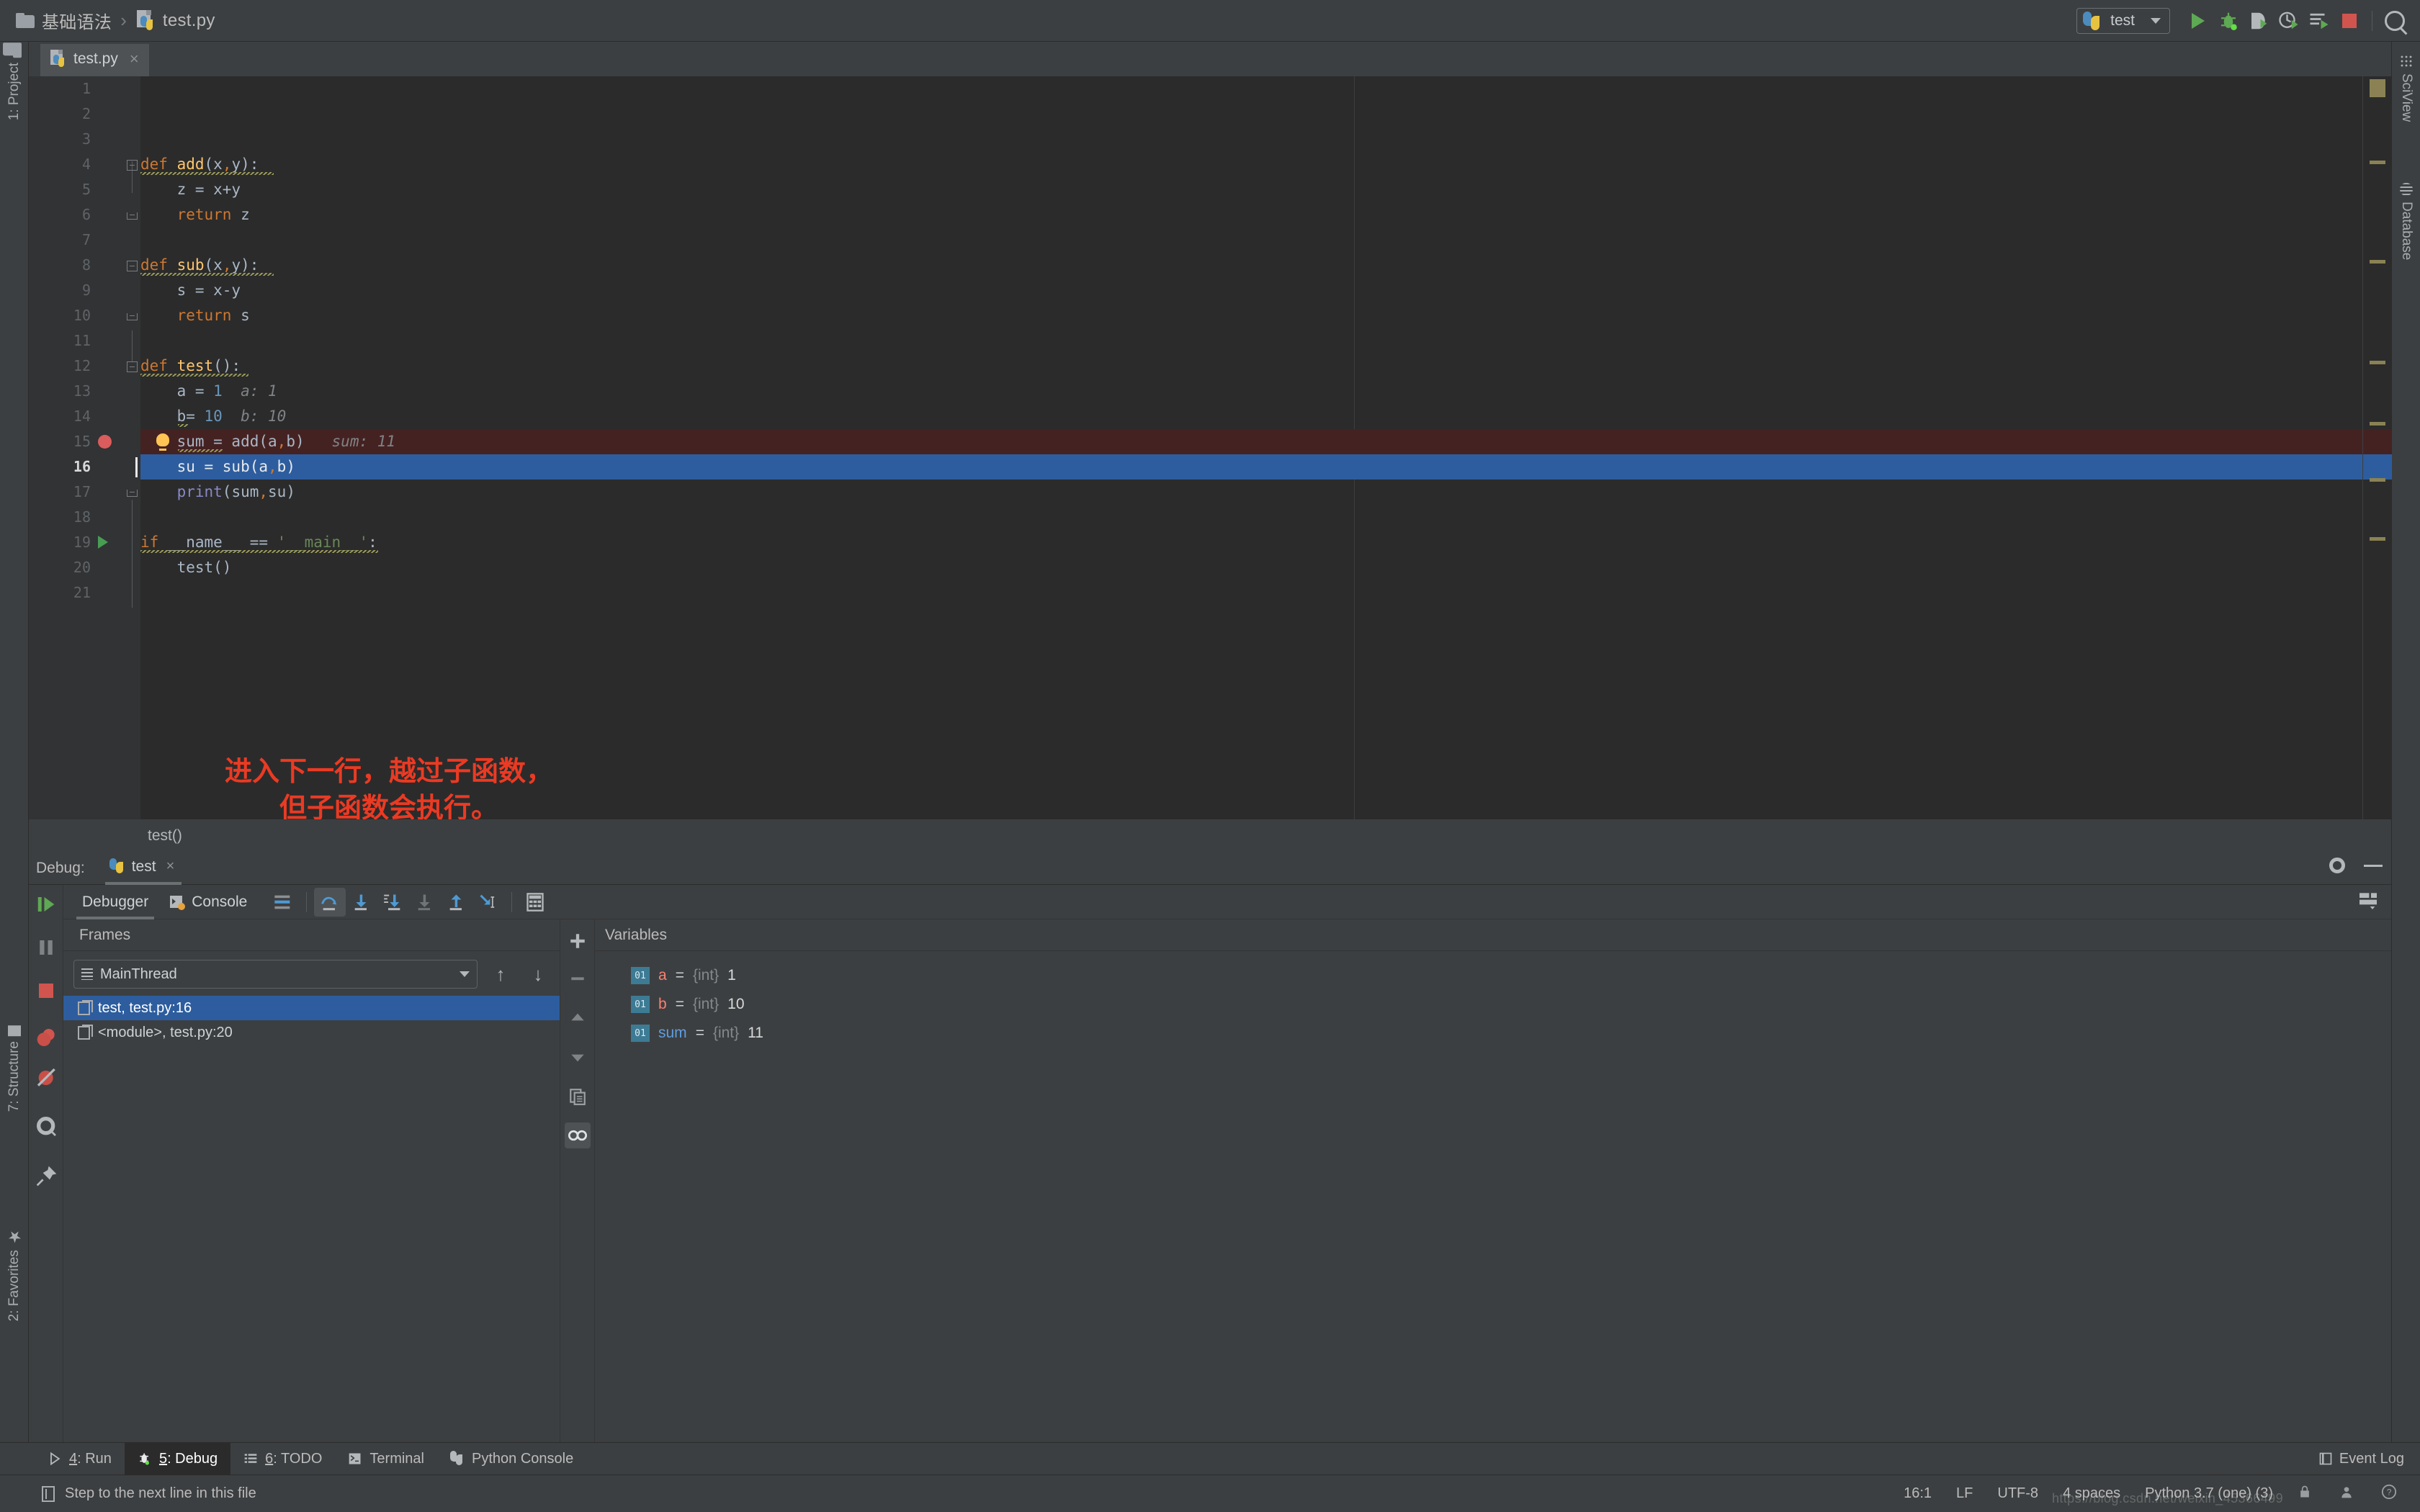 The height and width of the screenshot is (1512, 2420). Describe the element at coordinates (1493, 935) in the screenshot. I see `variables-title: Variables` at that location.